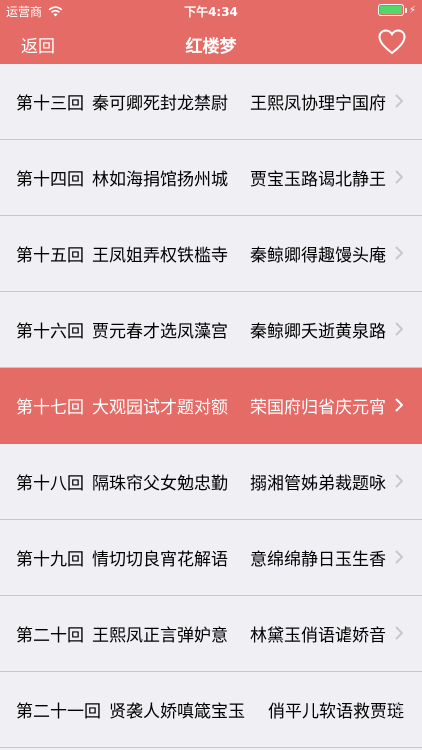 Image resolution: width=422 pixels, height=750 pixels. I want to click on battery-icon, so click(390, 10).